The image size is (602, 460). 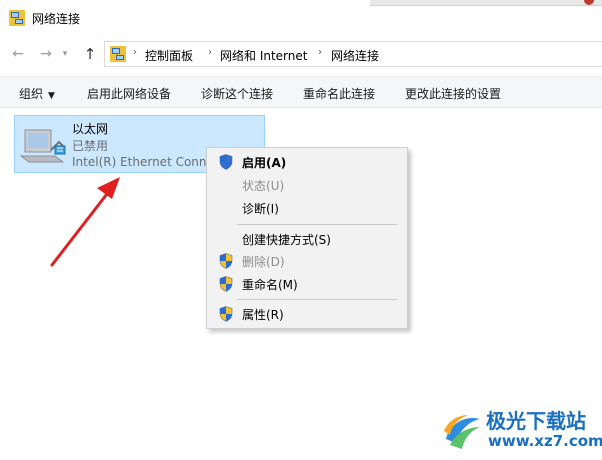 I want to click on watermark-site: www.xz7.com, so click(x=545, y=441).